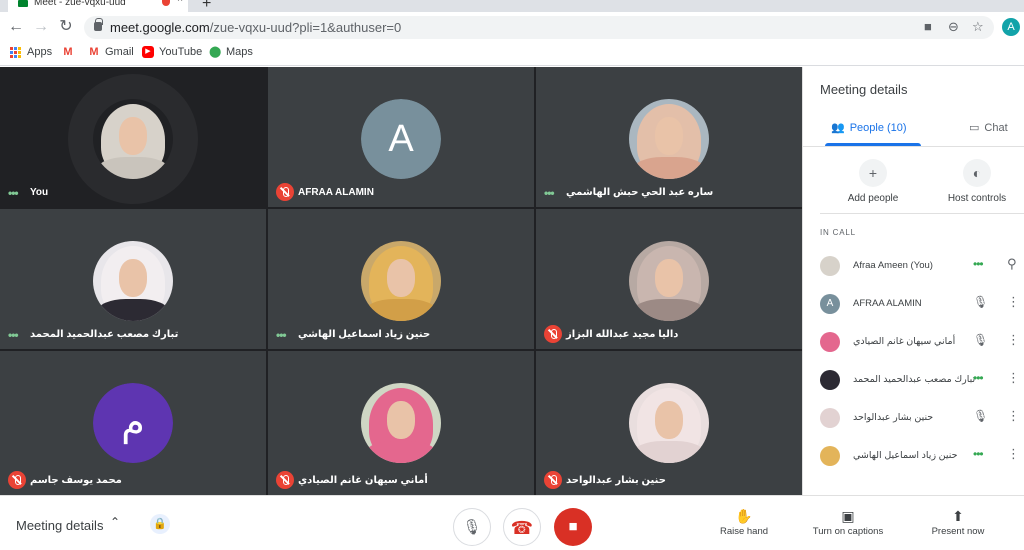  I want to click on maps-icon: ⬤, so click(215, 52).